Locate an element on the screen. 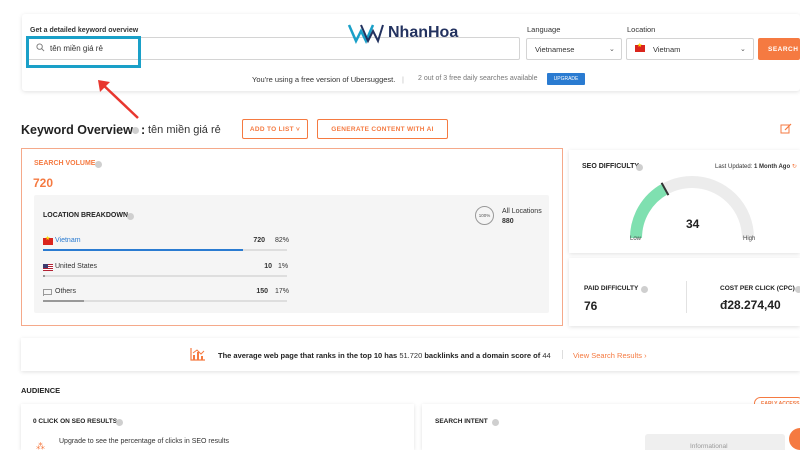 The image size is (800, 450). gauge-high-label: High is located at coordinates (749, 239).